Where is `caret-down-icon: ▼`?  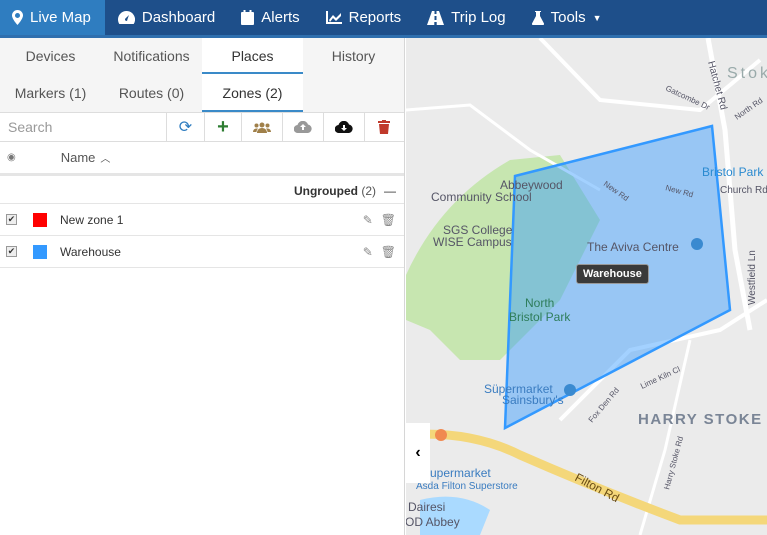 caret-down-icon: ▼ is located at coordinates (597, 17).